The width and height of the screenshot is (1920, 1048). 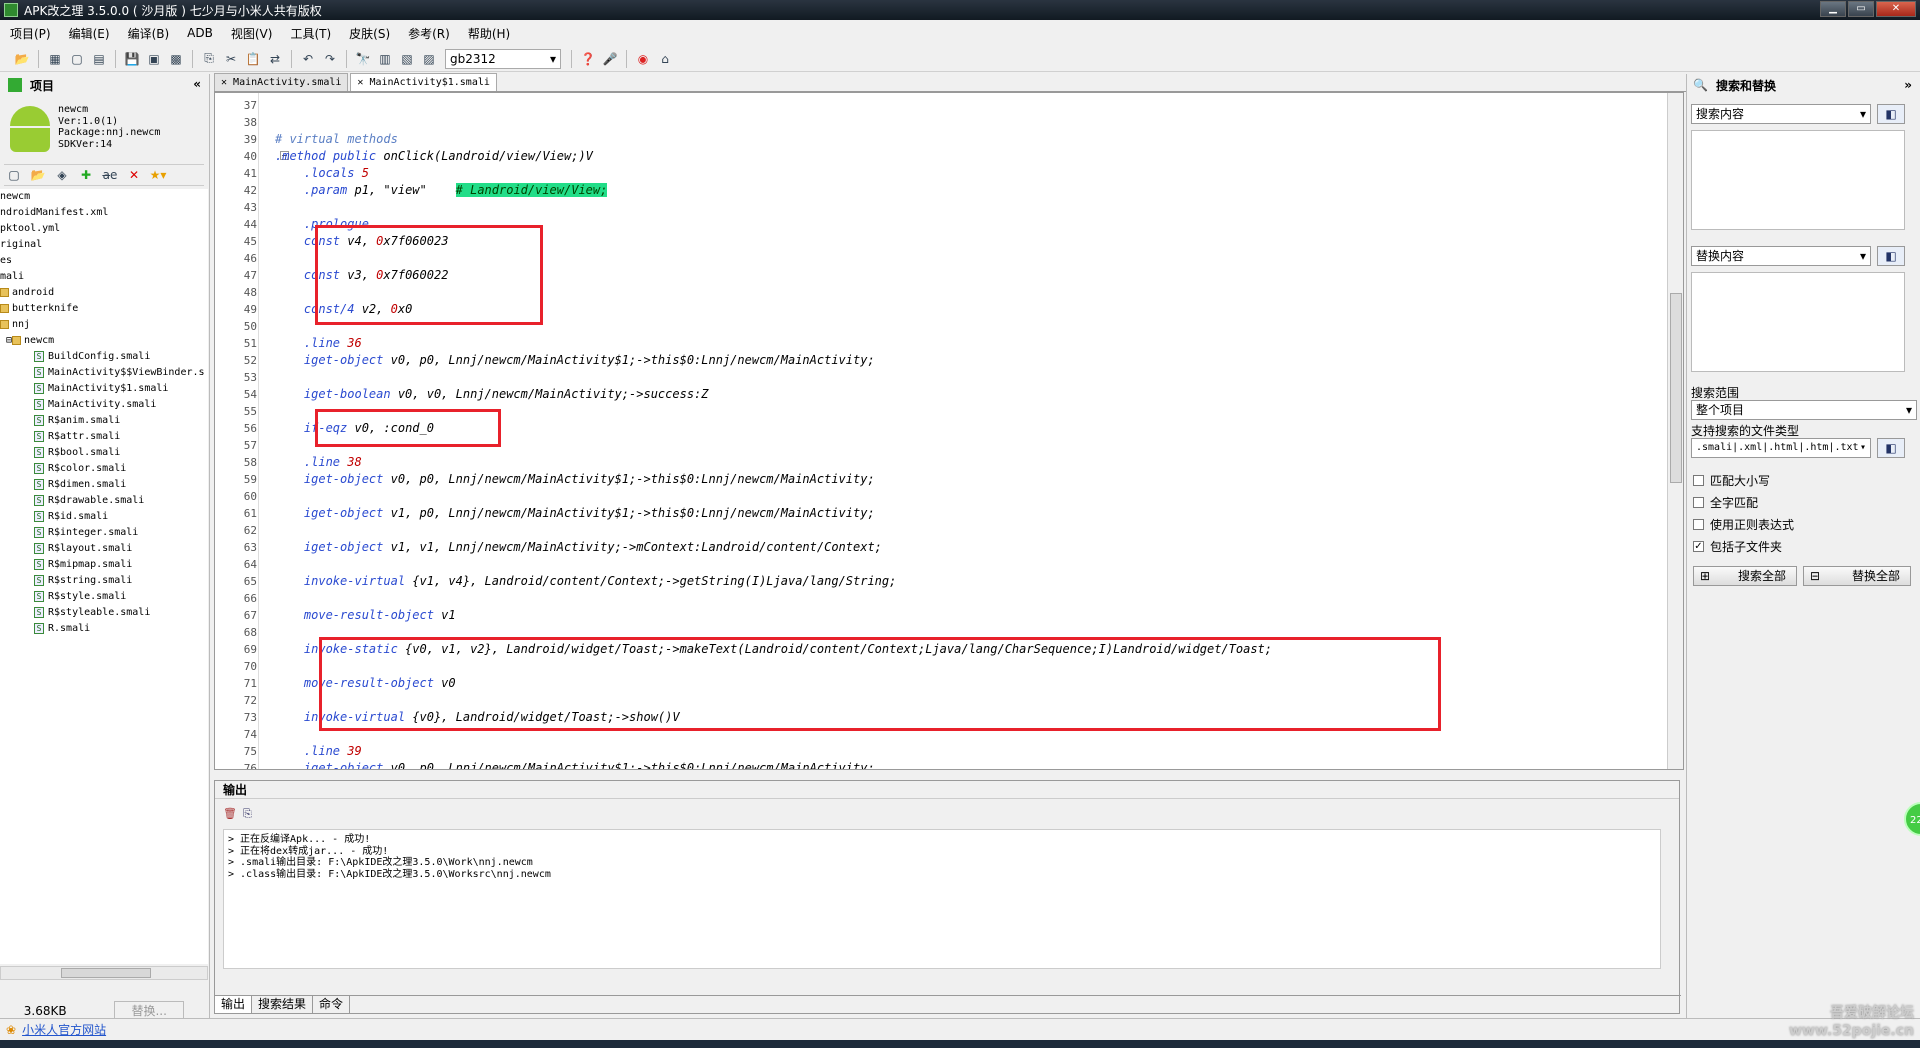 I want to click on tree-folder: butterknife, so click(x=104, y=309).